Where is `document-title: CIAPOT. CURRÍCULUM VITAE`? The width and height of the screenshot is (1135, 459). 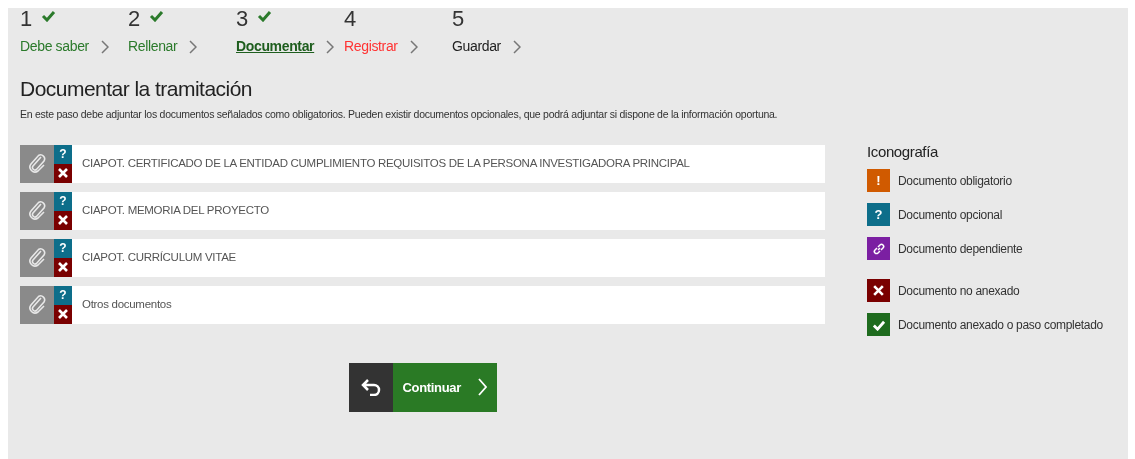 document-title: CIAPOT. CURRÍCULUM VITAE is located at coordinates (159, 258).